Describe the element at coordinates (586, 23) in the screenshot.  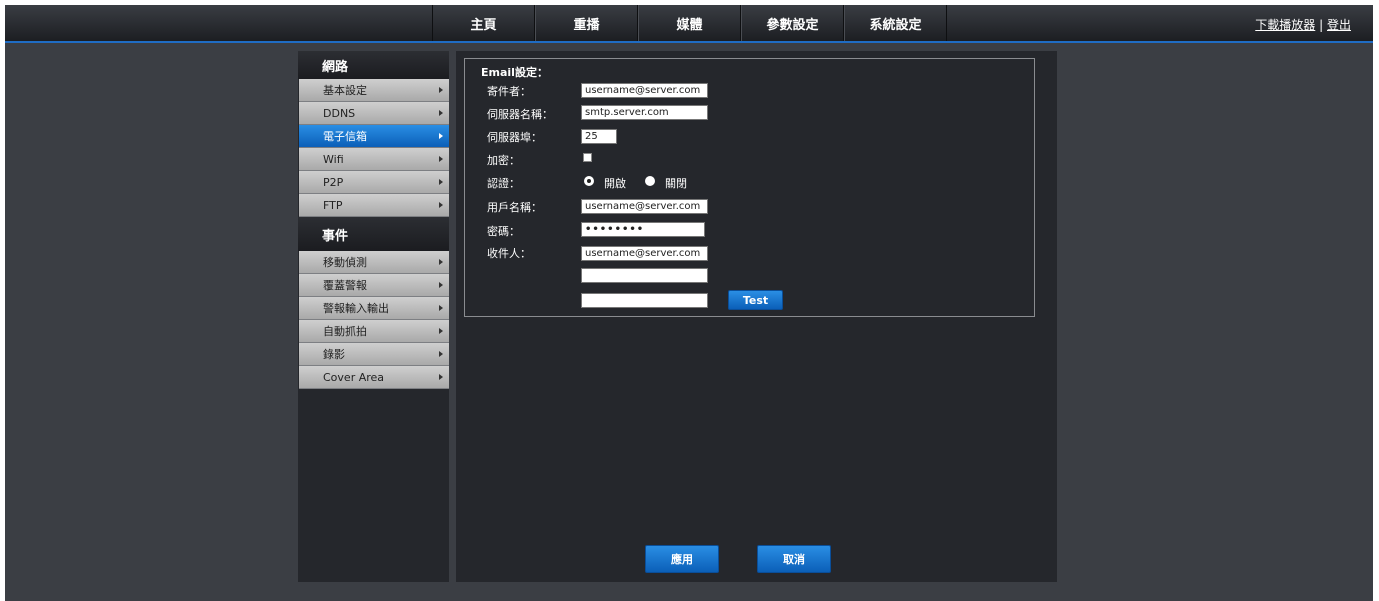
I see `nav-playback: 重播` at that location.